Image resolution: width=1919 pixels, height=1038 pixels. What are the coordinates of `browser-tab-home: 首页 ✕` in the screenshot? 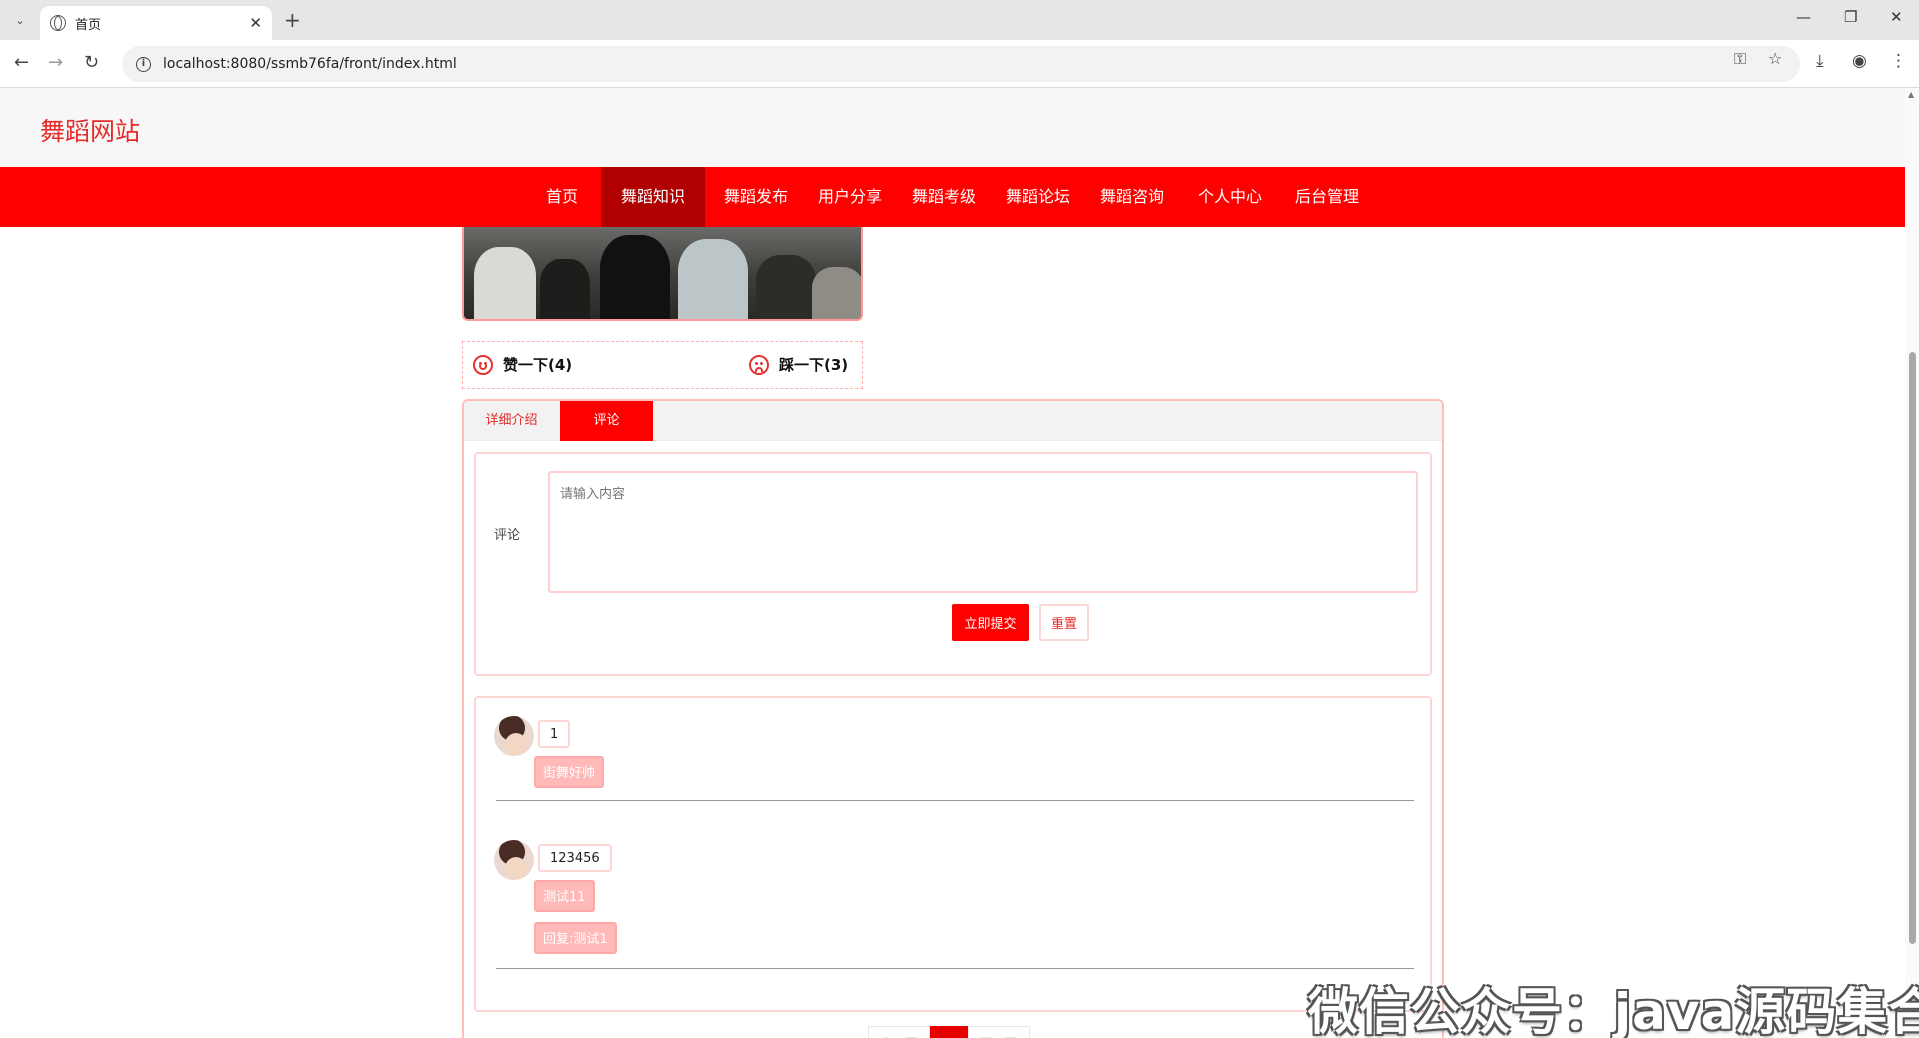 It's located at (156, 23).